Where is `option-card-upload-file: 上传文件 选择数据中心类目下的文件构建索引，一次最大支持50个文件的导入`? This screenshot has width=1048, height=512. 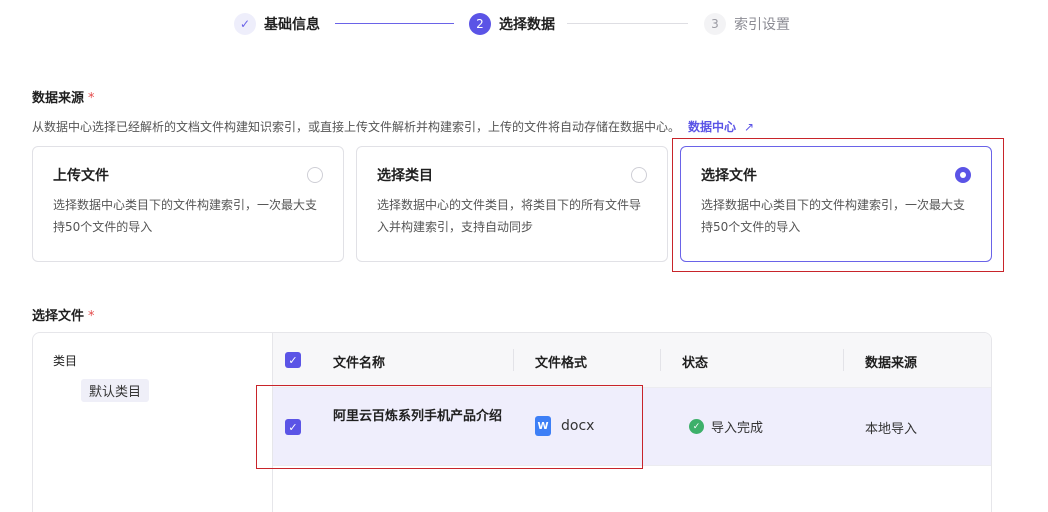
option-card-upload-file: 上传文件 选择数据中心类目下的文件构建索引，一次最大支持50个文件的导入 is located at coordinates (188, 204).